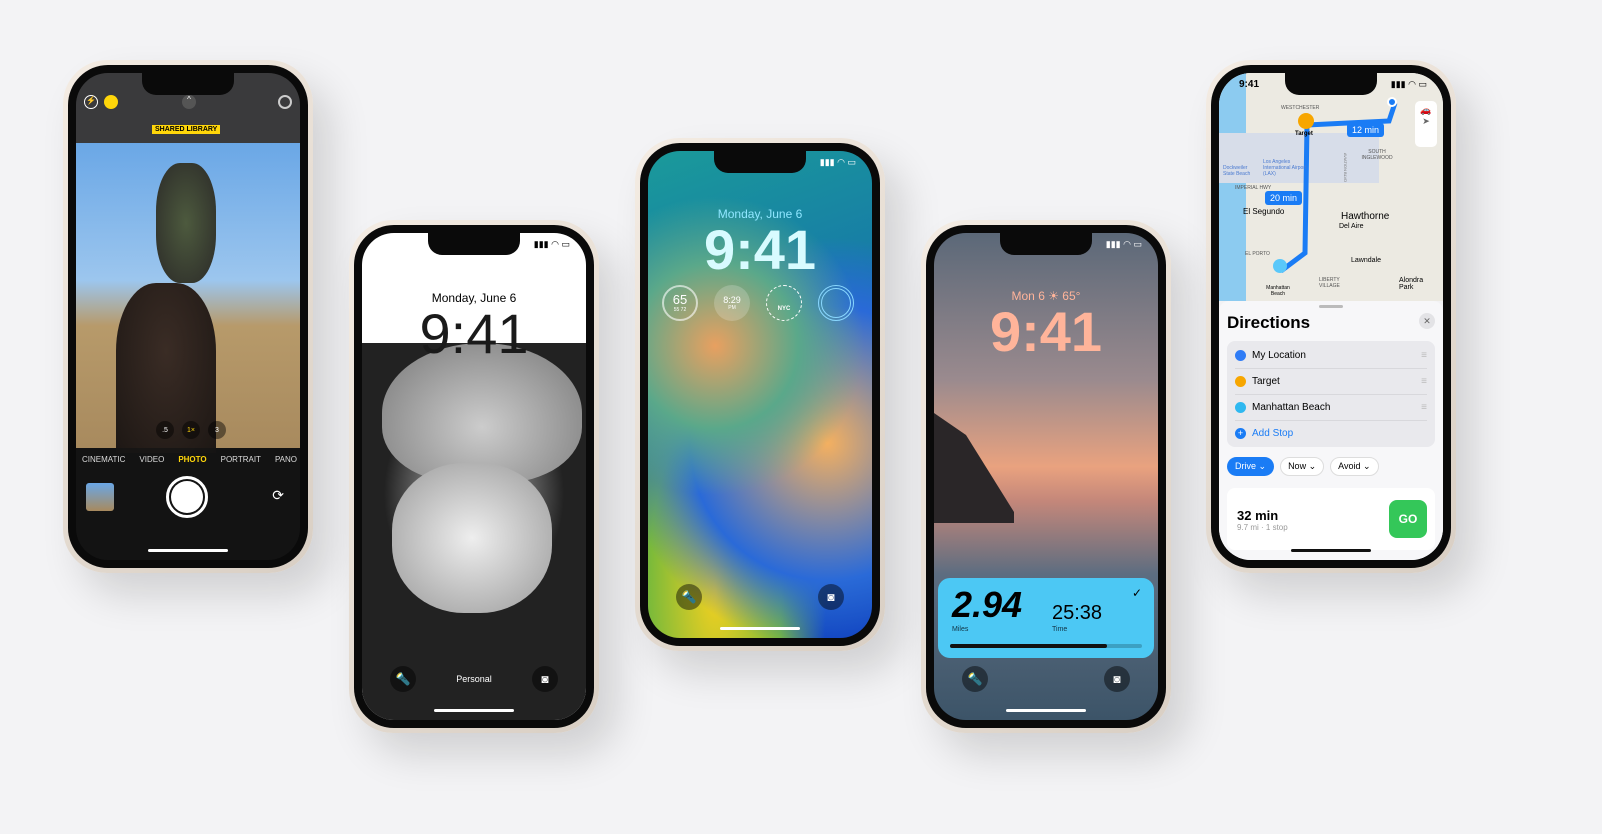 This screenshot has height=834, width=1602. Describe the element at coordinates (1280, 266) in the screenshot. I see `destination-beach-pin` at that location.